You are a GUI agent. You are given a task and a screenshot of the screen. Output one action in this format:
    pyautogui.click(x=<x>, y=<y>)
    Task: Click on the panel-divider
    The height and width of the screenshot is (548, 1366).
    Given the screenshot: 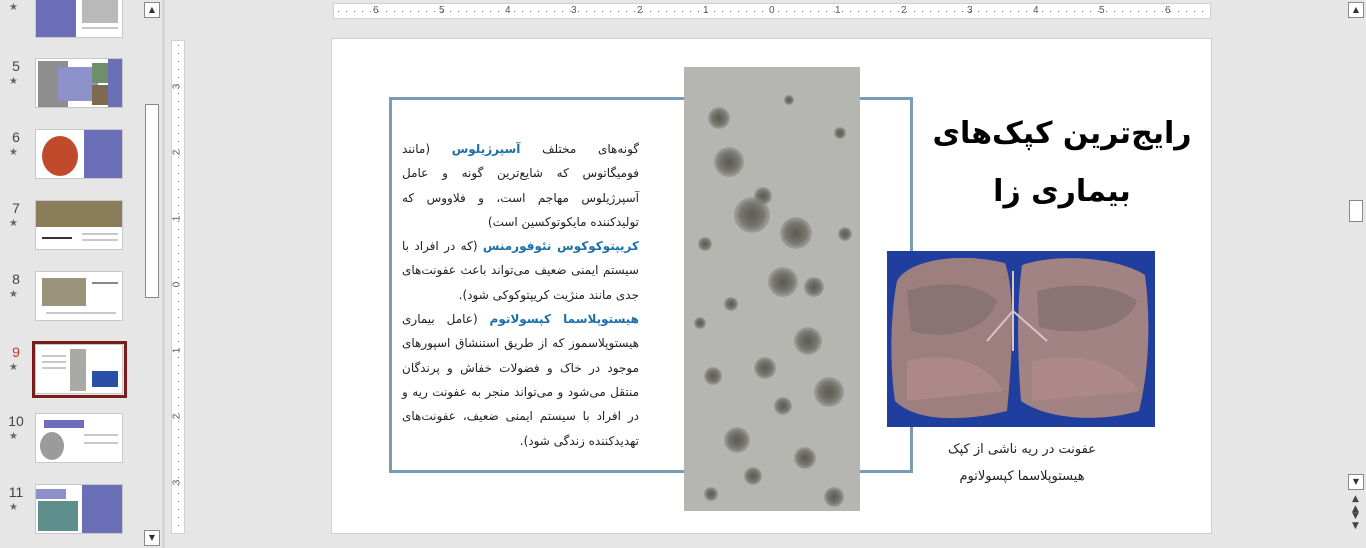 What is the action you would take?
    pyautogui.click(x=163, y=274)
    